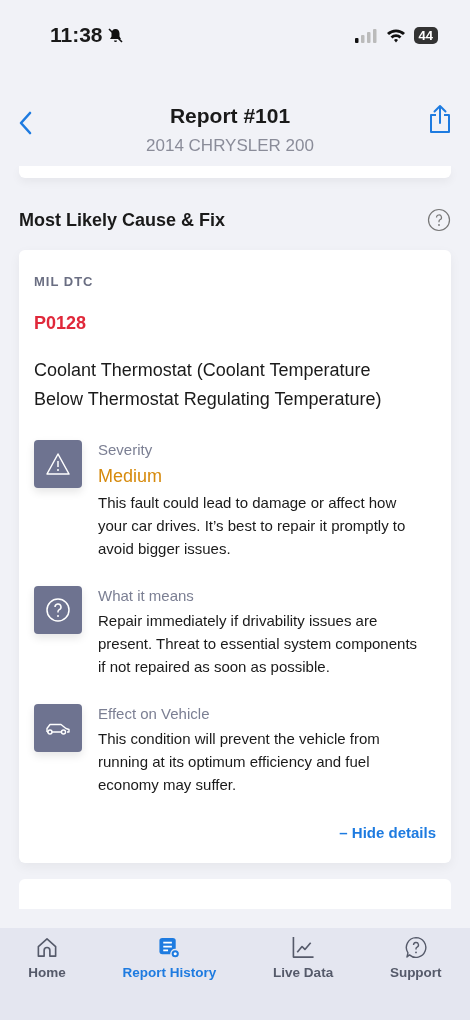 The image size is (470, 1020). I want to click on car-icon, so click(58, 728).